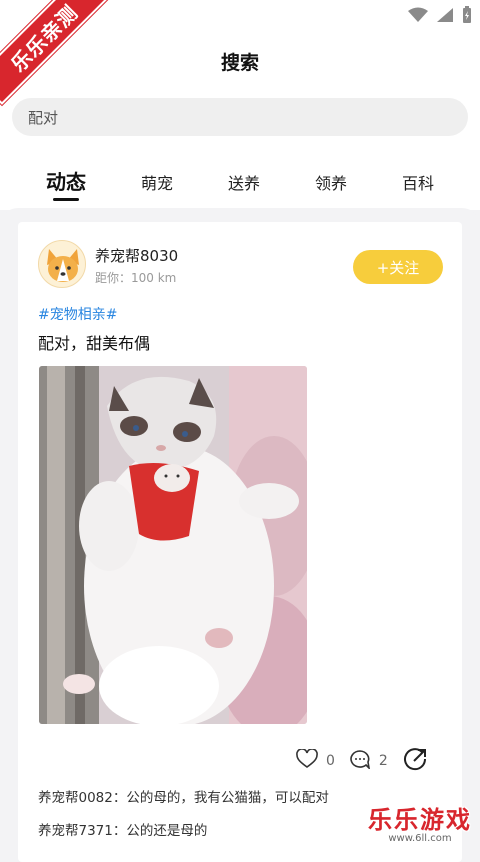  I want to click on tab-pets: 萌宠, so click(157, 182).